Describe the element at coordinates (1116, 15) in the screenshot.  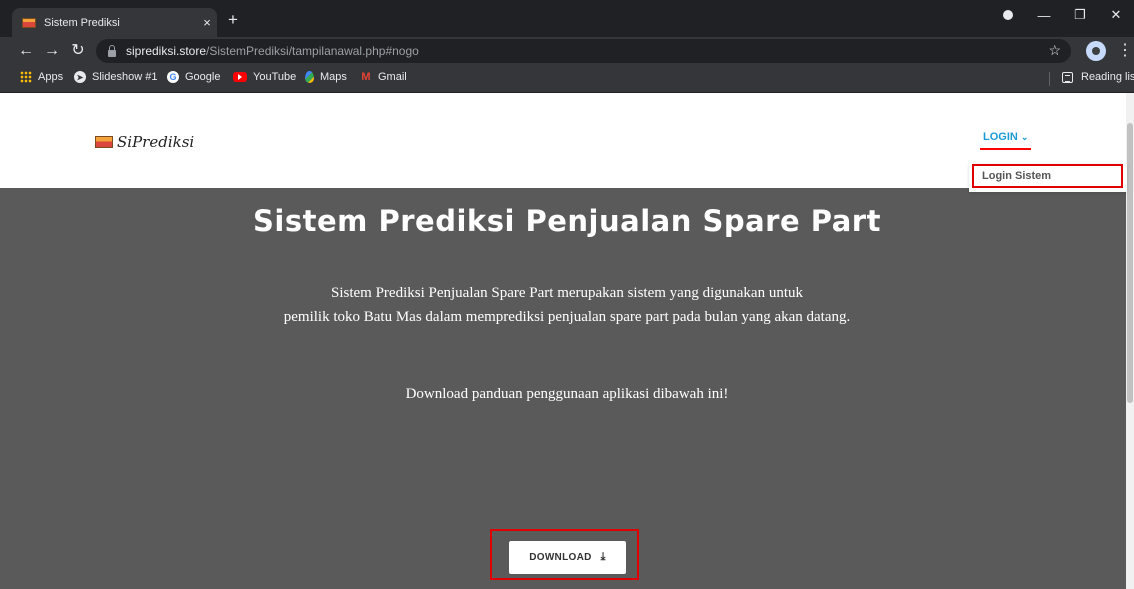
I see `close-window-button: ✕` at that location.